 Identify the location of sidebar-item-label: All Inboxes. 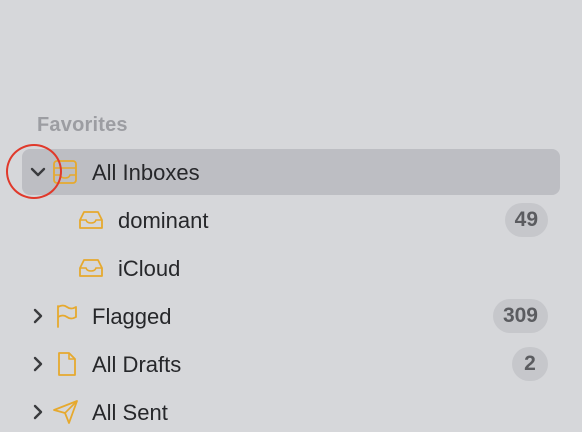
(146, 172).